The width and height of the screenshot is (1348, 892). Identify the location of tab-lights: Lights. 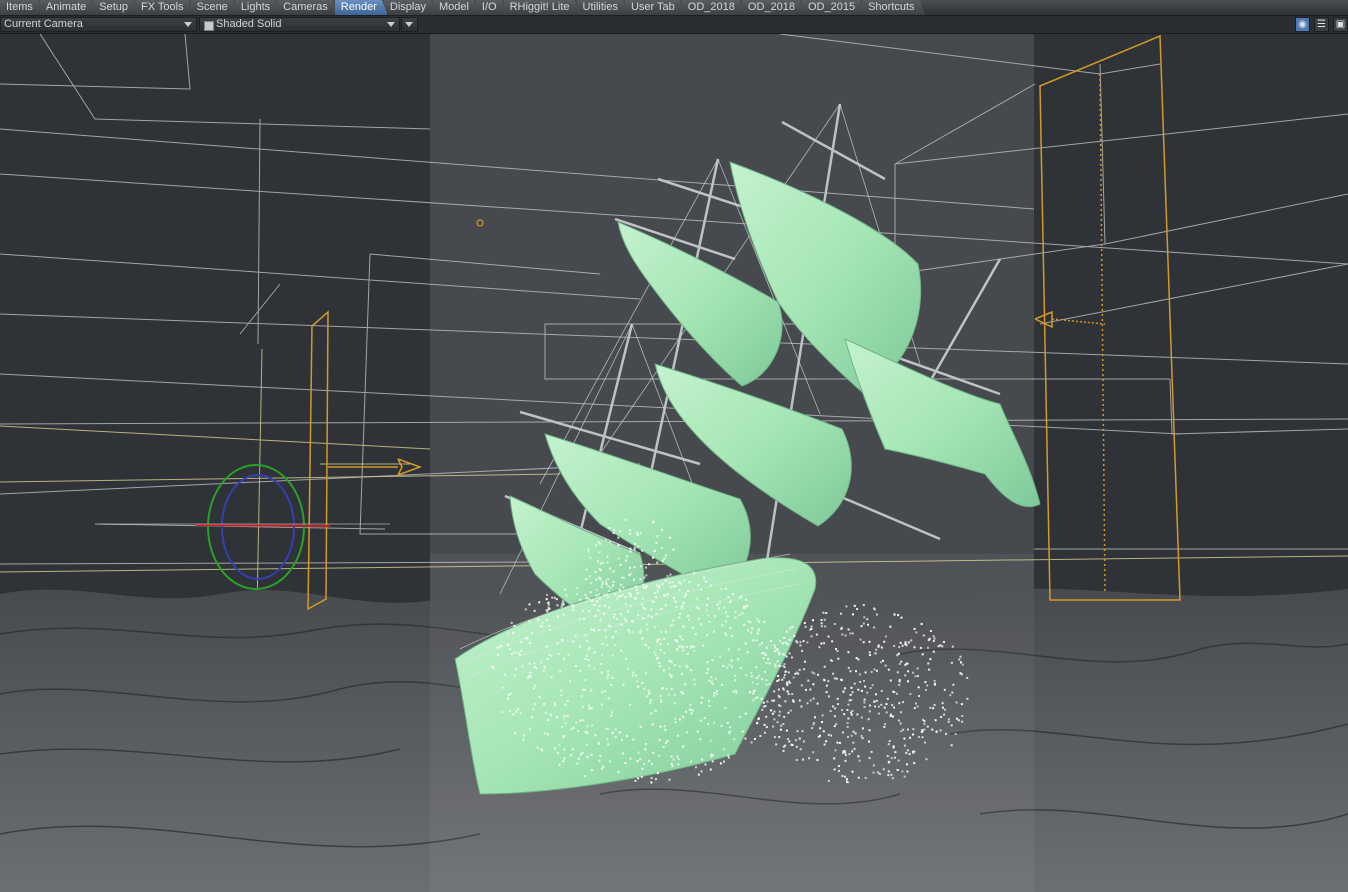
(258, 7).